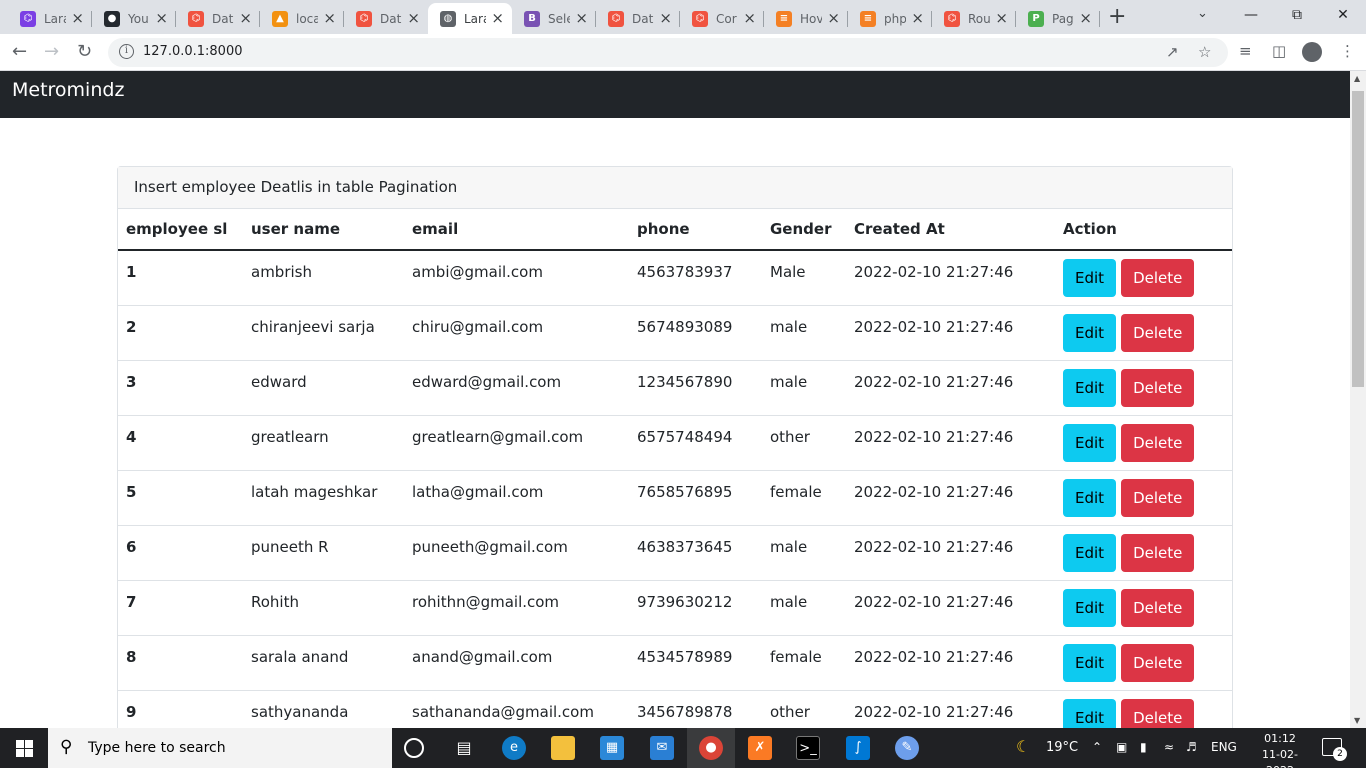 Image resolution: width=1366 pixels, height=768 pixels. What do you see at coordinates (1251, 15) in the screenshot?
I see `minimize-icon: —` at bounding box center [1251, 15].